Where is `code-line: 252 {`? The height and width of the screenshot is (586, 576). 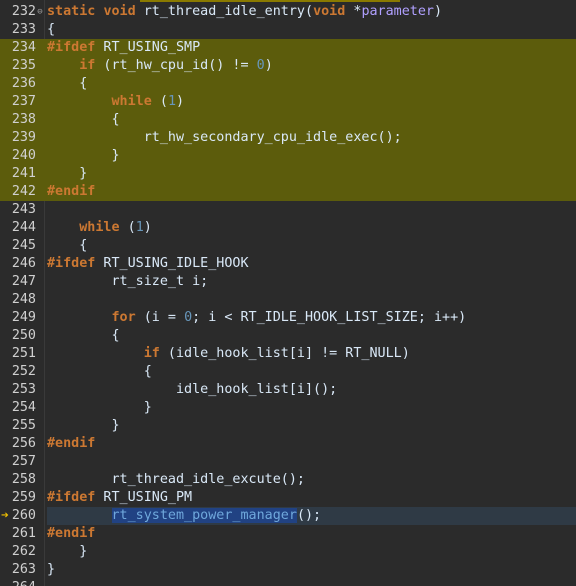 code-line: 252 { is located at coordinates (288, 372).